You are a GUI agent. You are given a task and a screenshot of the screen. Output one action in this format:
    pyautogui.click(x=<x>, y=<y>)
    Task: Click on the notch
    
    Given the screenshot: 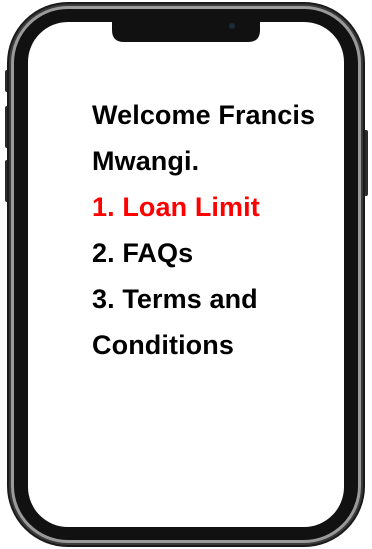 What is the action you would take?
    pyautogui.click(x=186, y=32)
    